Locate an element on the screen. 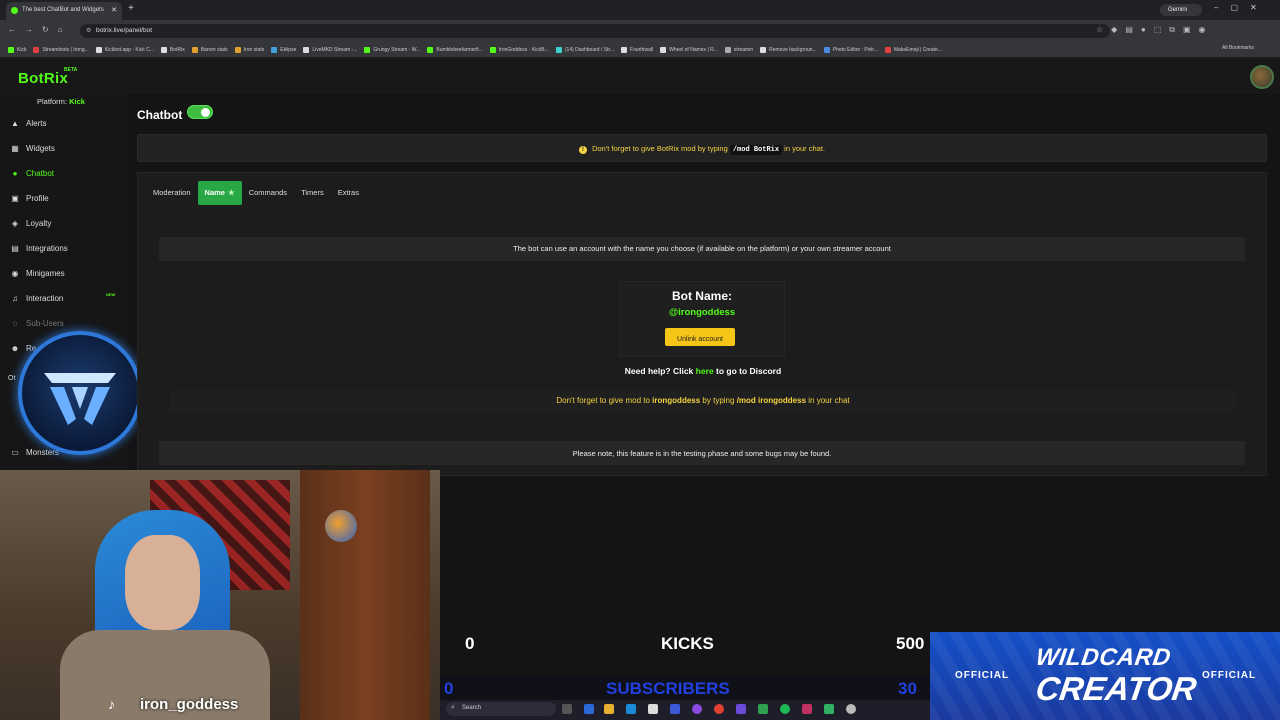  bookmark-item: Kick is located at coordinates (17, 49).